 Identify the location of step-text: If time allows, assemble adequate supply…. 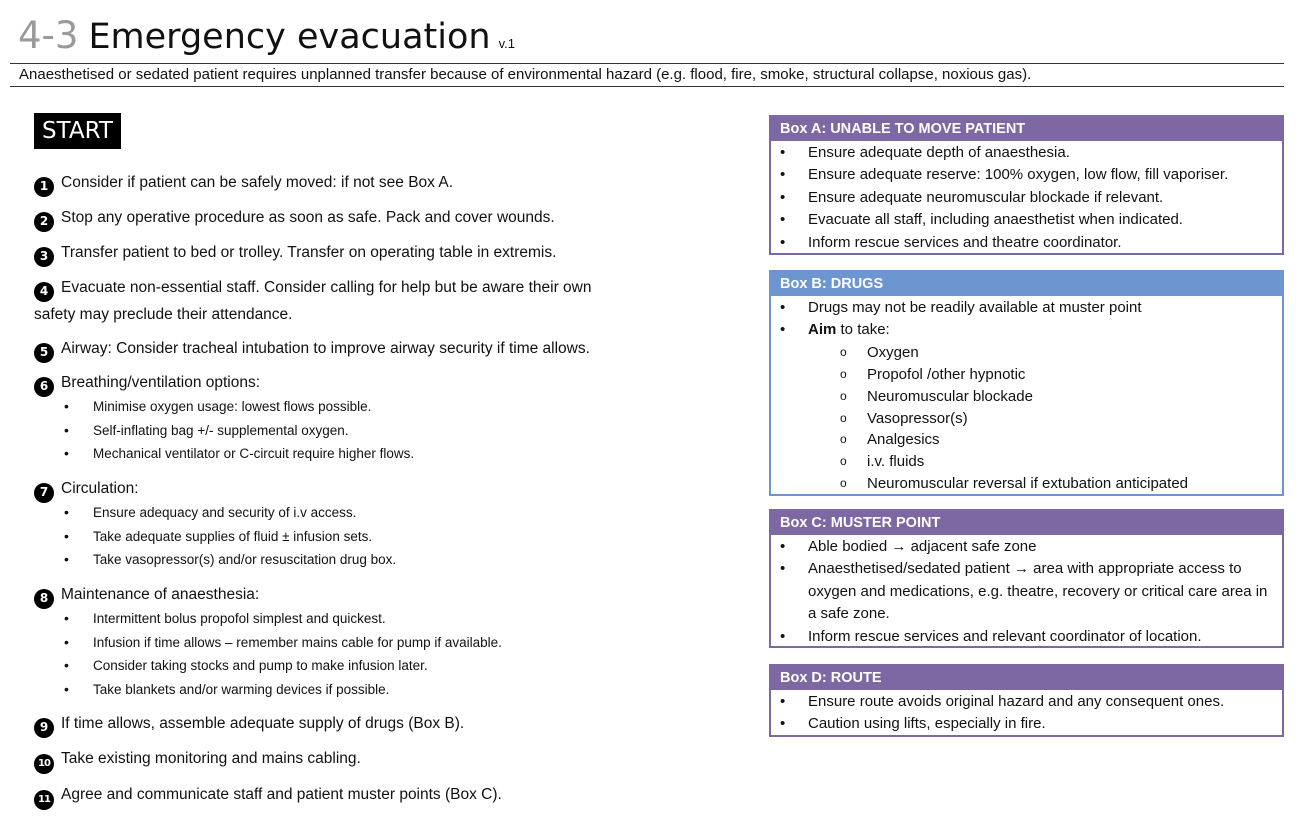
(263, 723).